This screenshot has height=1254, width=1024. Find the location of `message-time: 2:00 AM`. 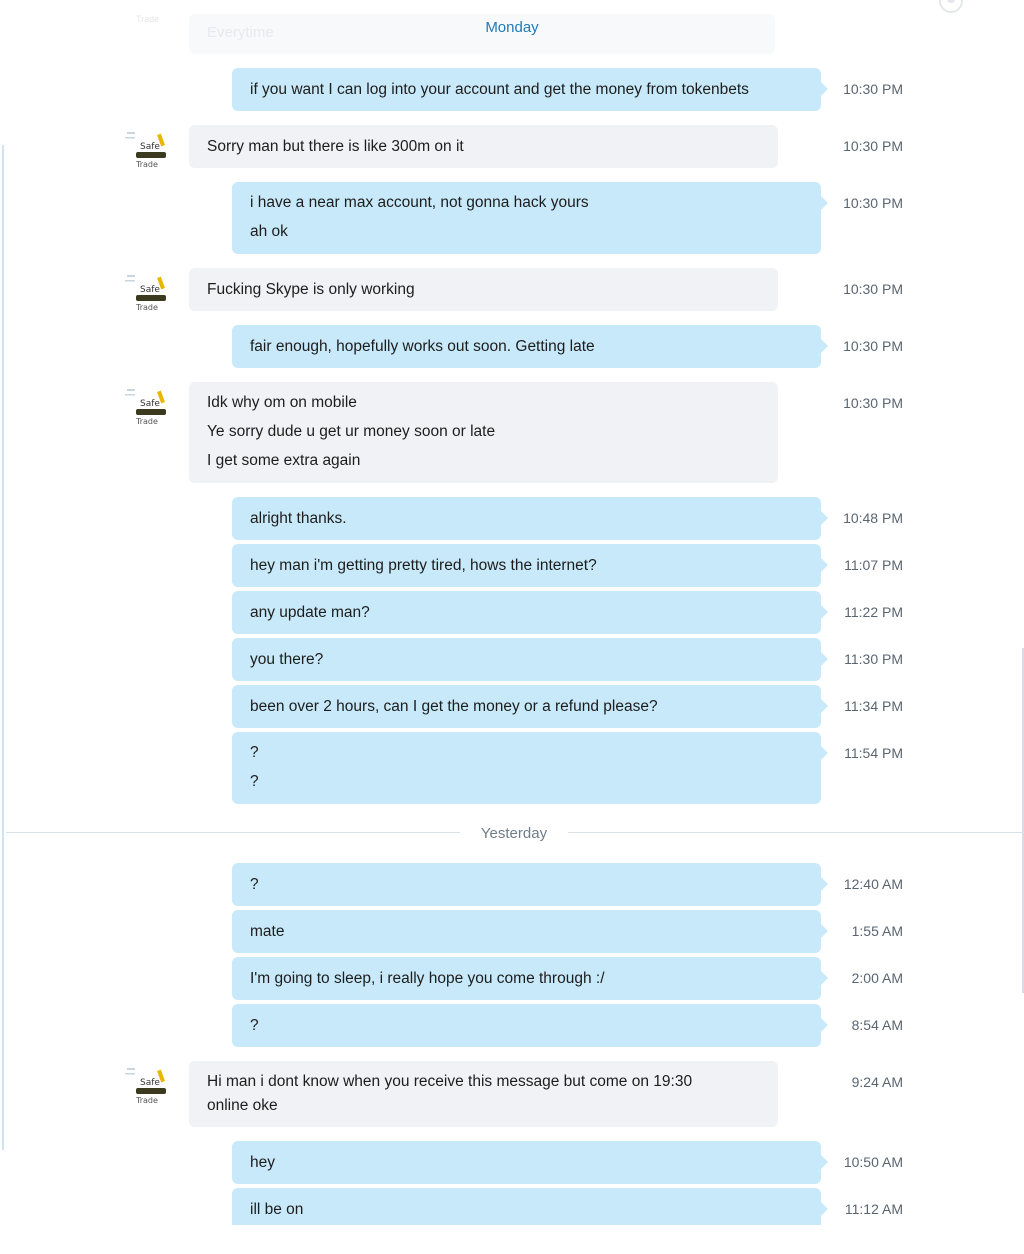

message-time: 2:00 AM is located at coordinates (877, 978).